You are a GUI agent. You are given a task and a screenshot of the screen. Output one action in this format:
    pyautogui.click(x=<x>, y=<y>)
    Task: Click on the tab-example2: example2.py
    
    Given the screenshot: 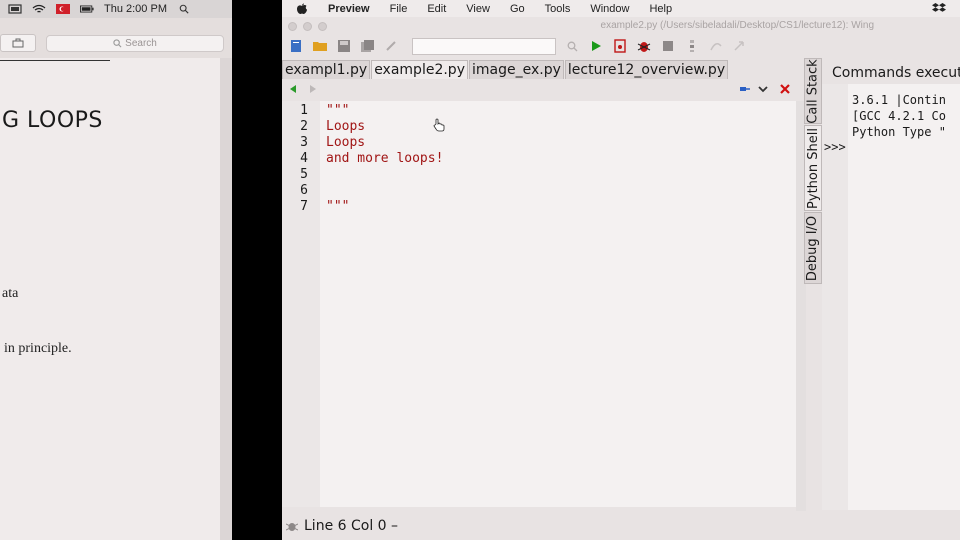 What is the action you would take?
    pyautogui.click(x=419, y=69)
    